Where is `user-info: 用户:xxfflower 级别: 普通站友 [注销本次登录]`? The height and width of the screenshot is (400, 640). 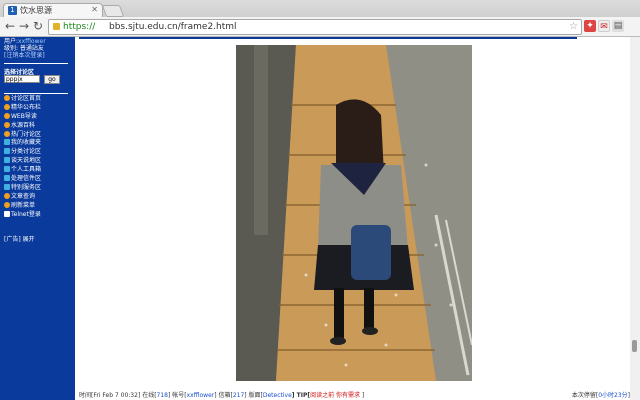 user-info: 用户:xxfflower 级别: 普通站友 [注销本次登录] is located at coordinates (25, 48).